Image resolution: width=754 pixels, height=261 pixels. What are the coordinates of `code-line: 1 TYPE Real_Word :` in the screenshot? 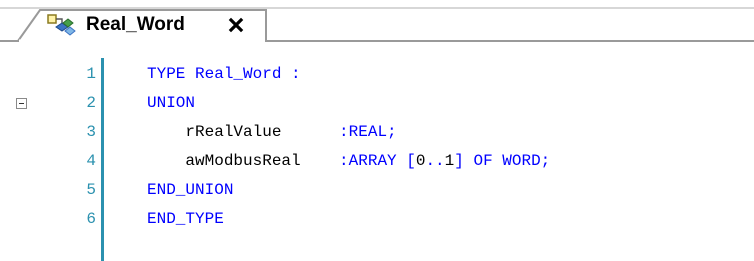 It's located at (377, 75).